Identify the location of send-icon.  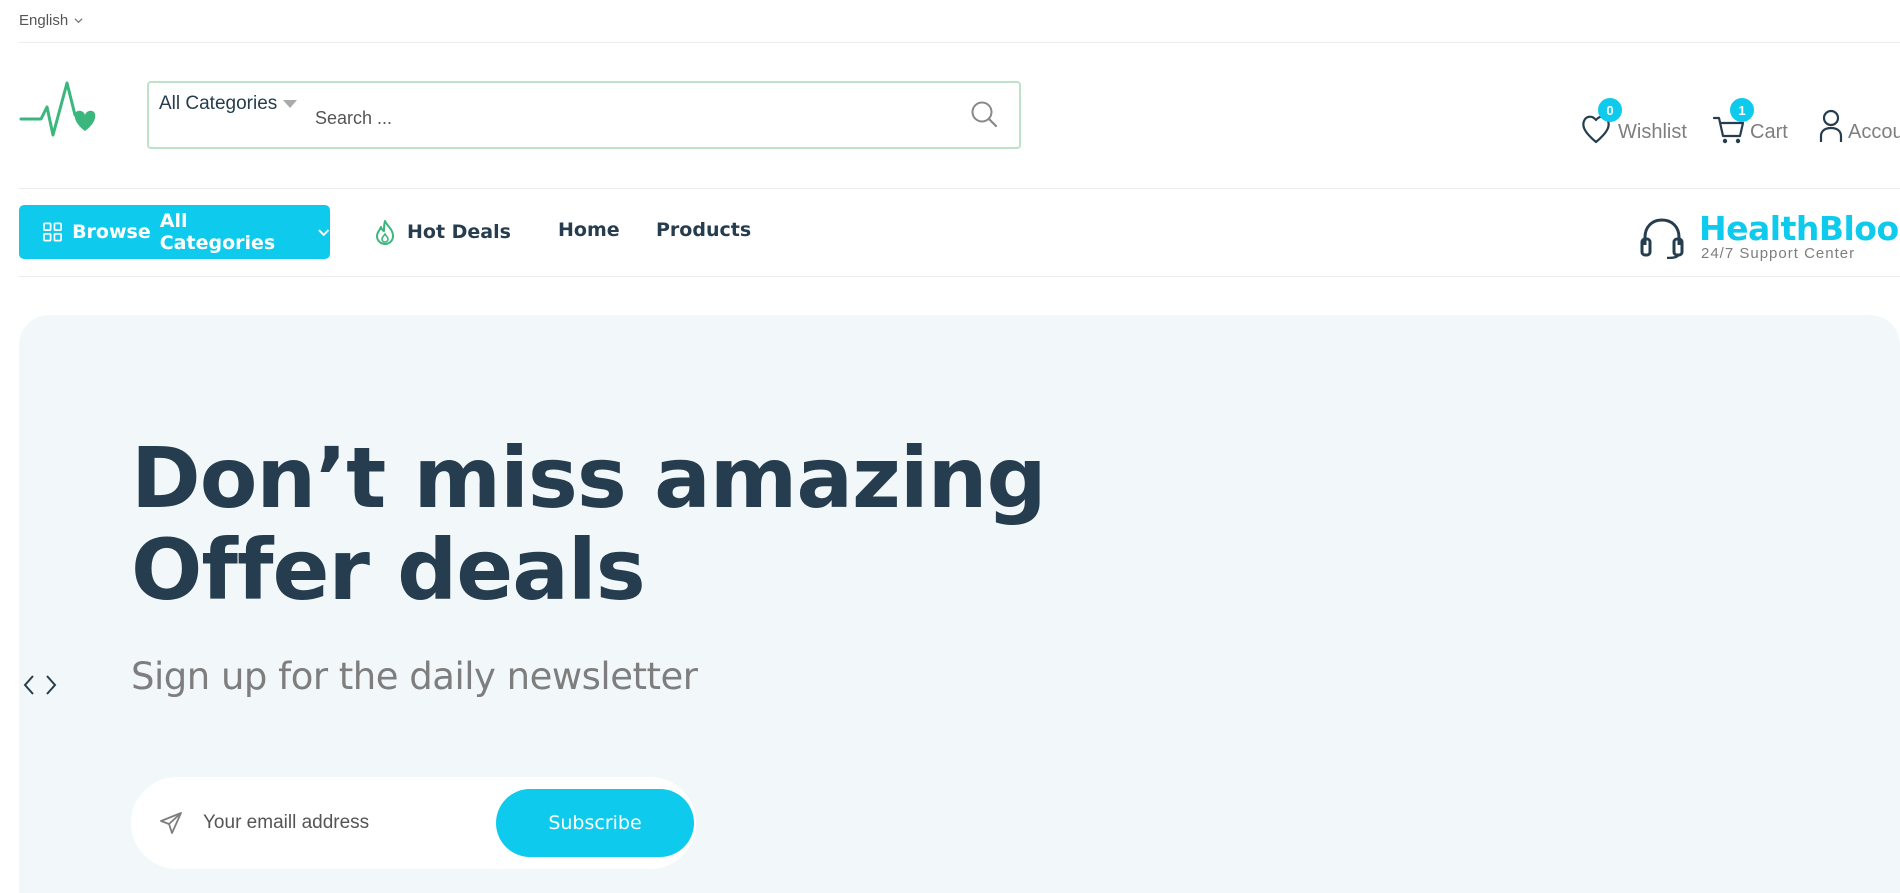
(171, 823).